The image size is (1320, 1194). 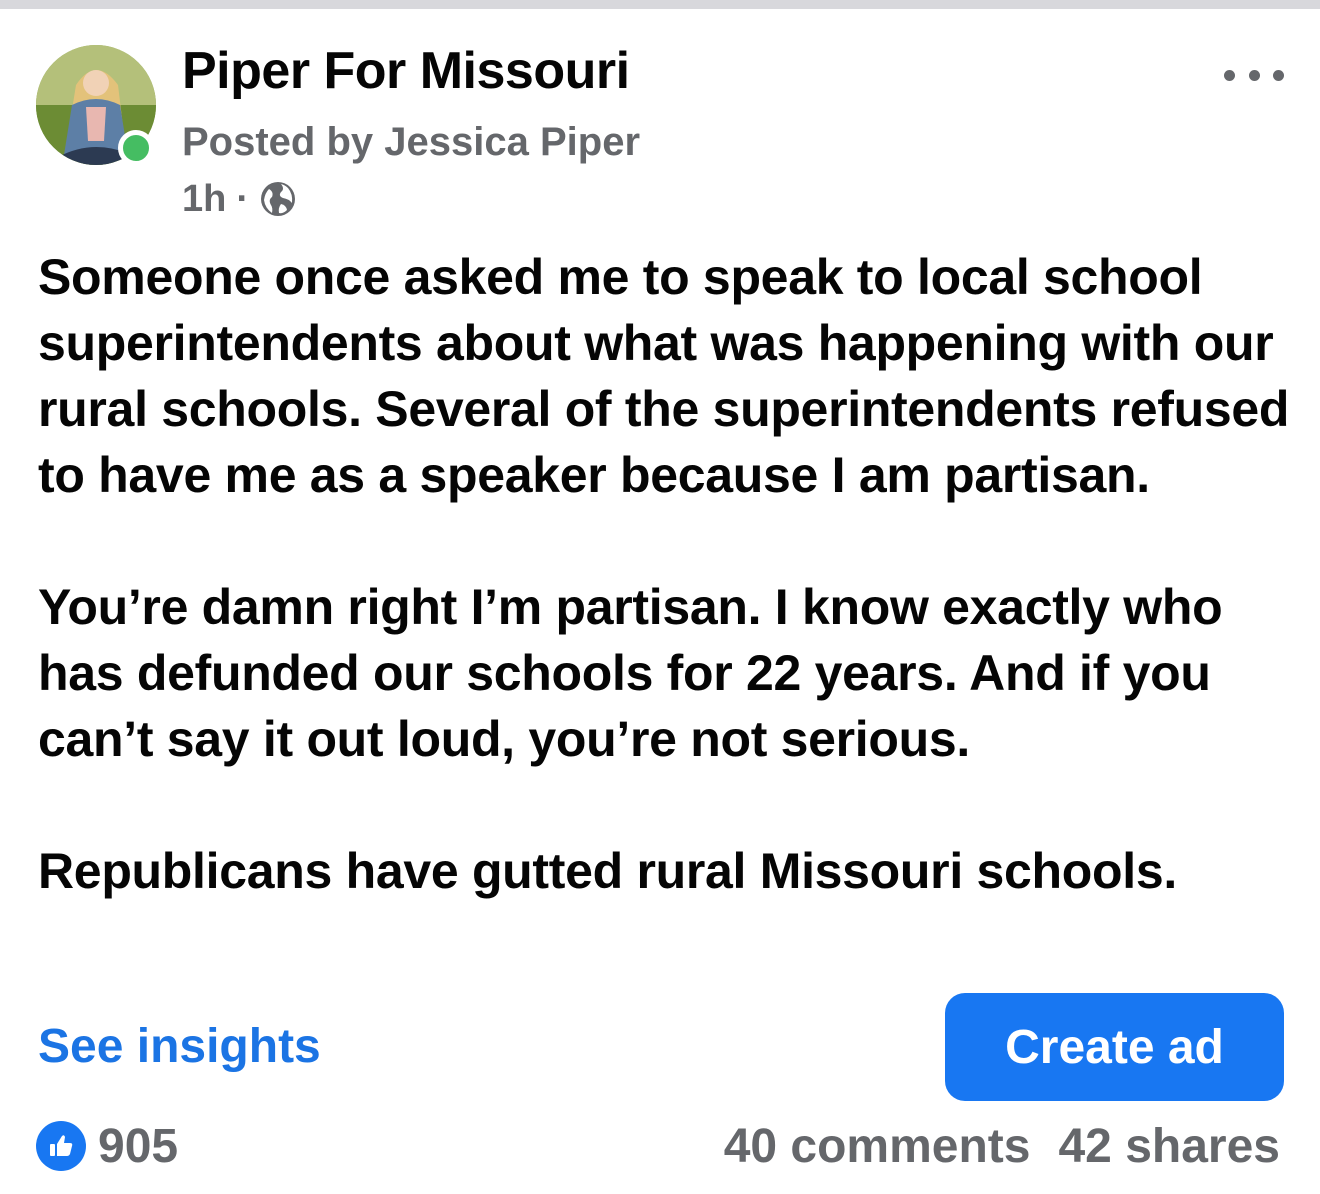 I want to click on post-time: 1h, so click(x=204, y=199).